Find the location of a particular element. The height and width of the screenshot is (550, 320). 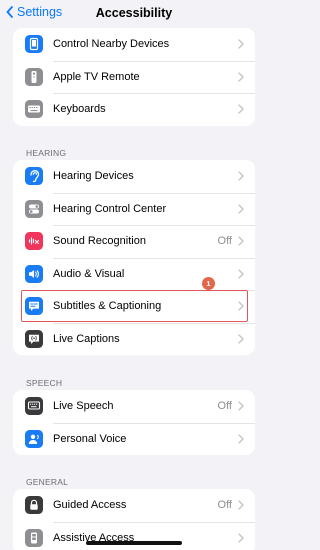

row-label: Keyboards is located at coordinates (79, 109).